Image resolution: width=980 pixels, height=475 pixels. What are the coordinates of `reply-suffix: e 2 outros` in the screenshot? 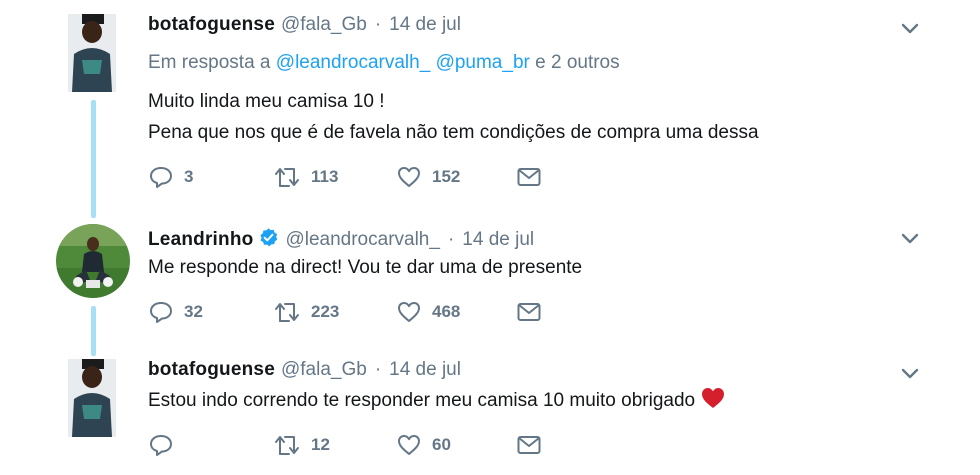 It's located at (577, 62).